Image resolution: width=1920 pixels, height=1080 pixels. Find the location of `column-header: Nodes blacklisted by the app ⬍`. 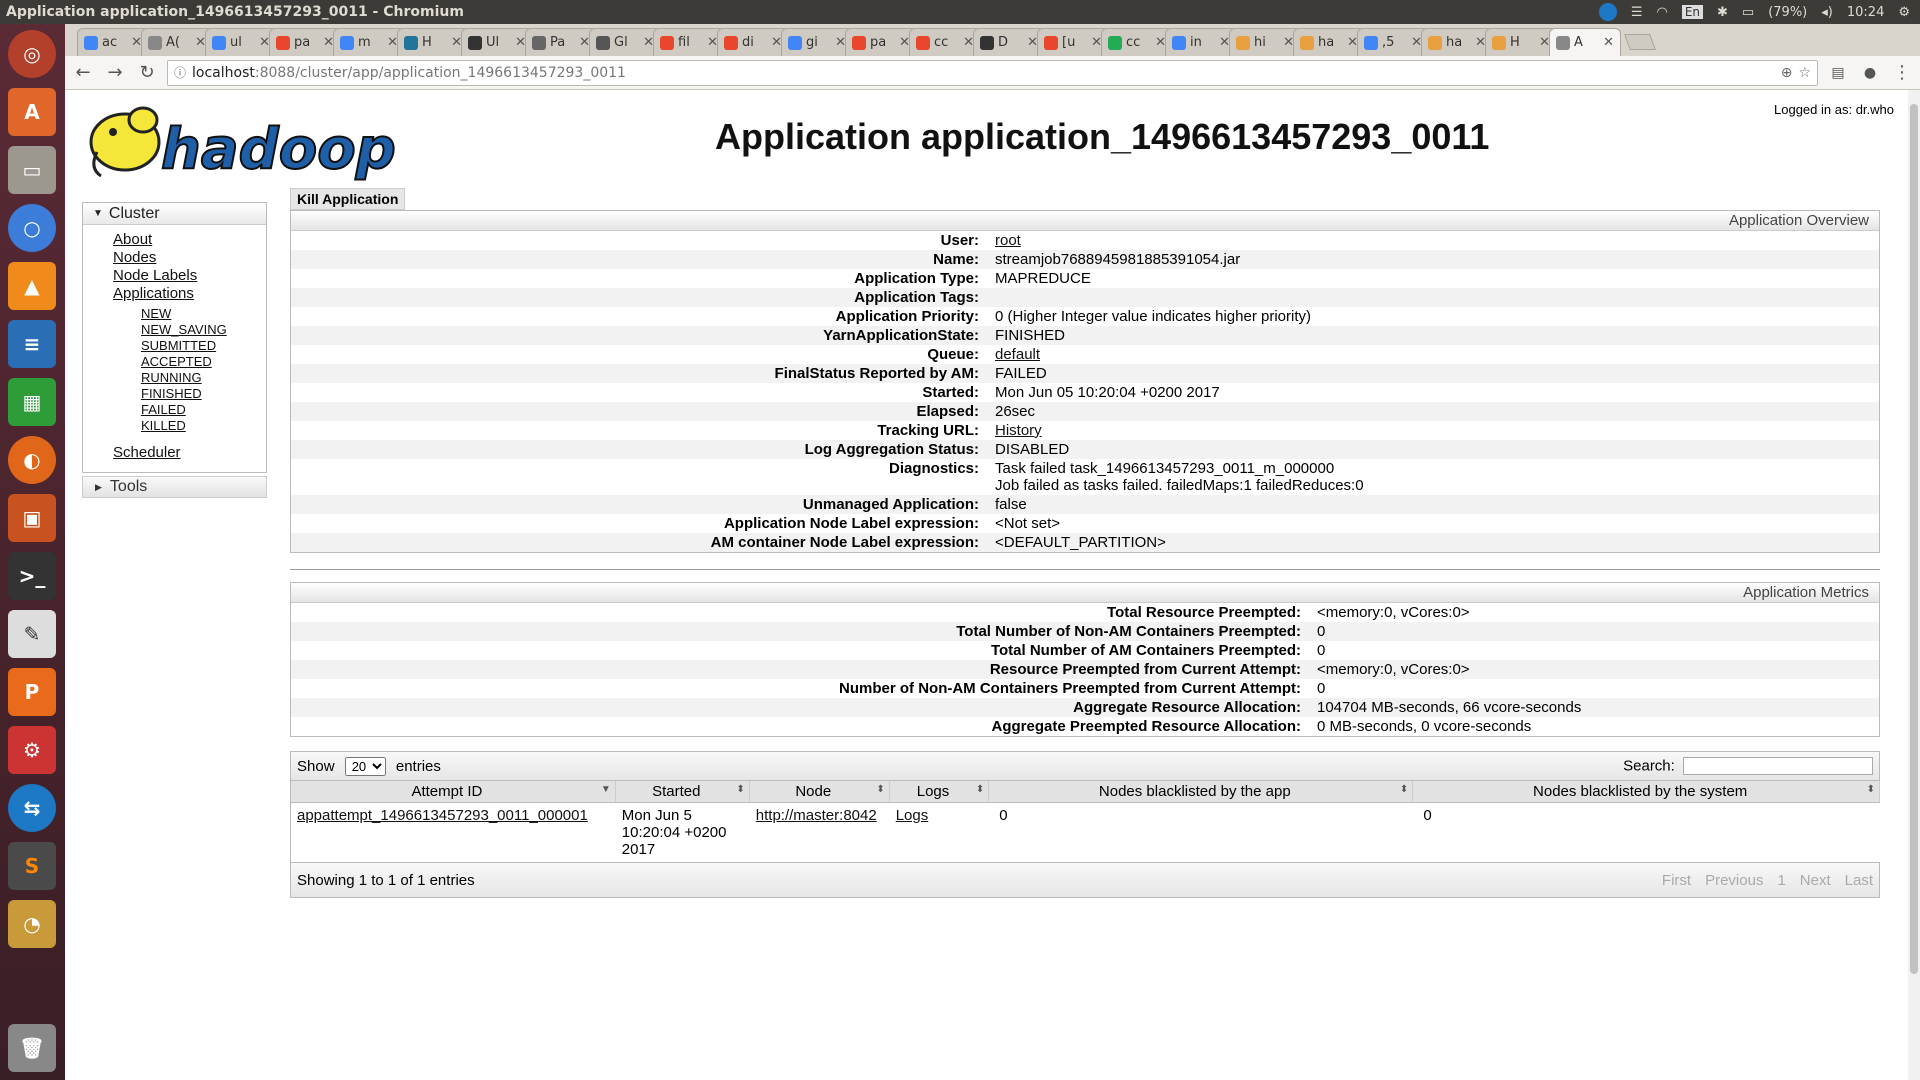

column-header: Nodes blacklisted by the app ⬍ is located at coordinates (1201, 792).